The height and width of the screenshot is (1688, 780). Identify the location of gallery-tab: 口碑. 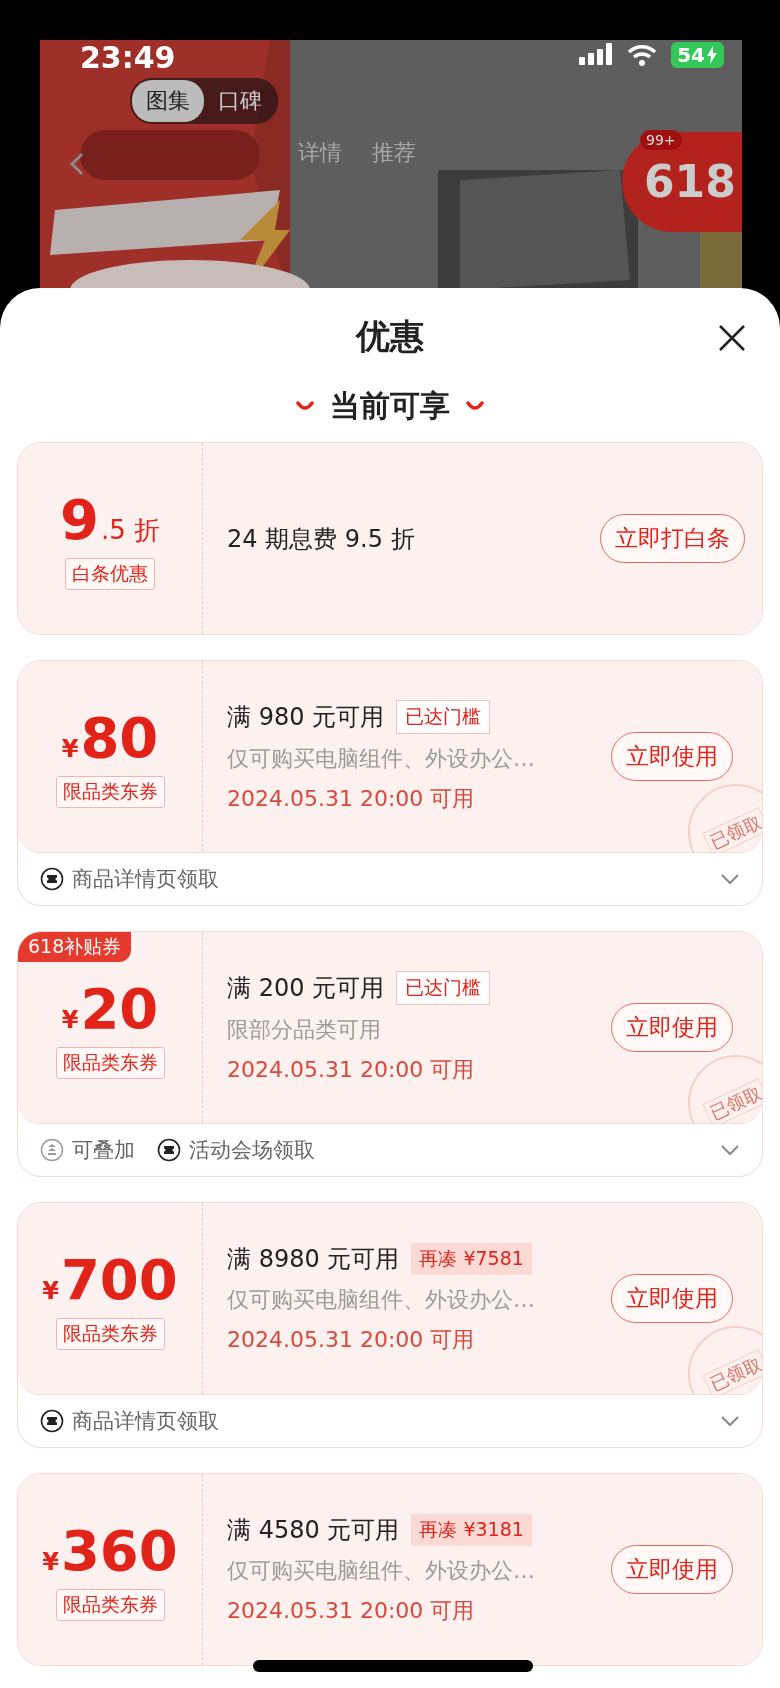
(240, 101).